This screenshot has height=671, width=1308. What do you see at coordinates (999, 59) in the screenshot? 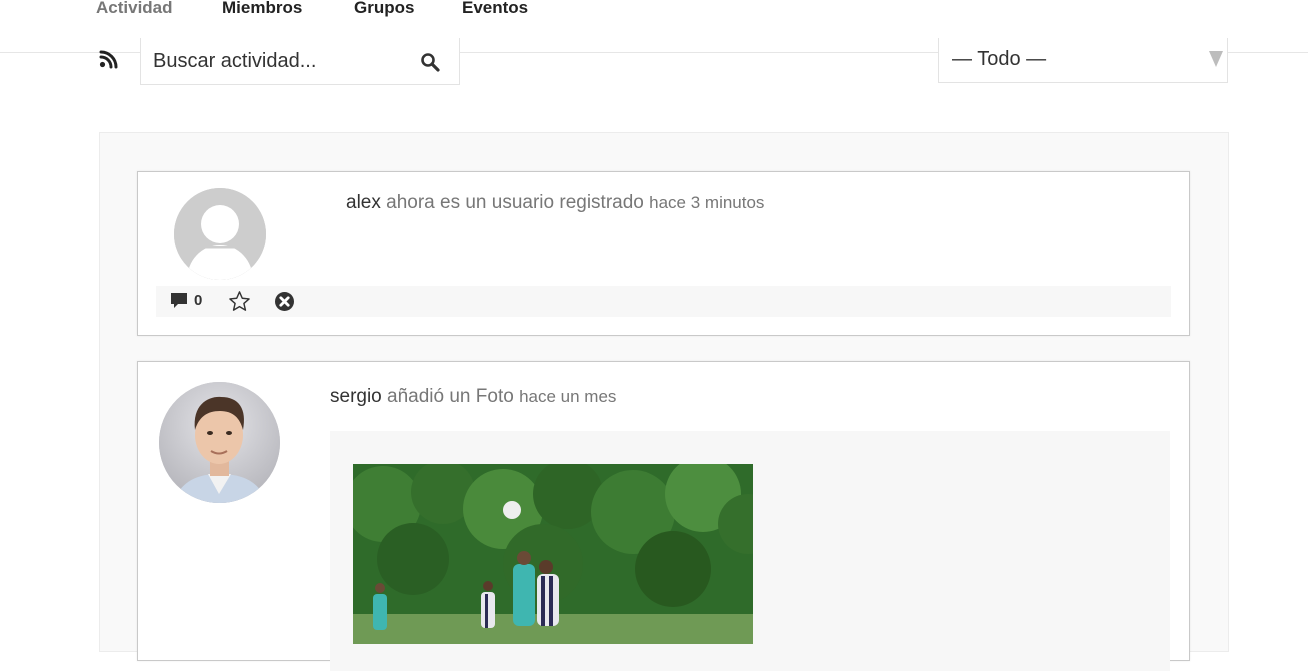
I see `filter-selected-value: — Todo —` at bounding box center [999, 59].